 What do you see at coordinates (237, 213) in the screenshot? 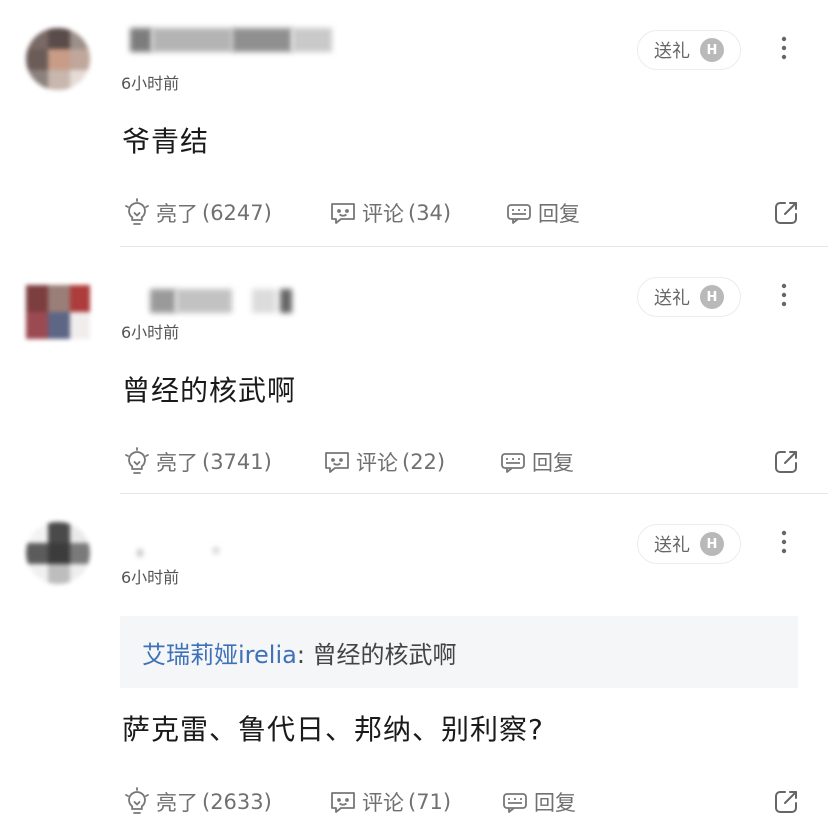
I see `like-count: (6247)` at bounding box center [237, 213].